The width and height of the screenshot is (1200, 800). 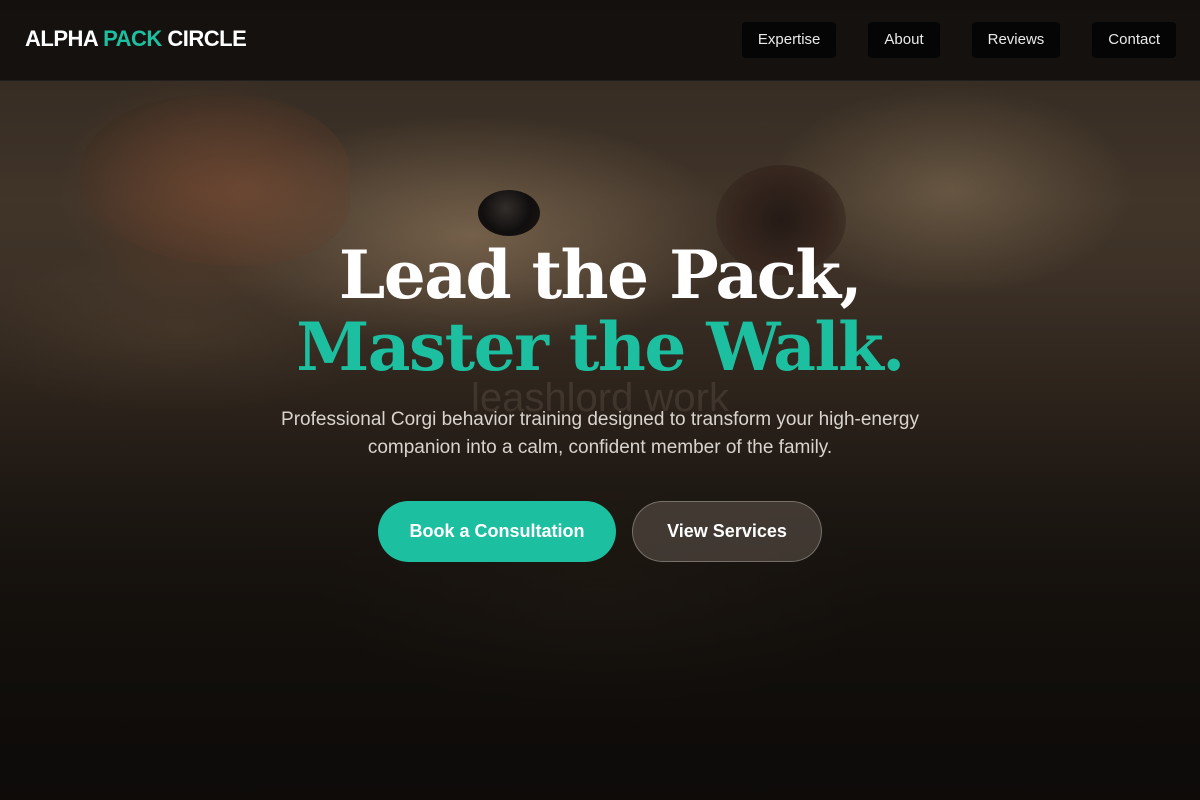 What do you see at coordinates (727, 531) in the screenshot?
I see `view-services-button: View Services` at bounding box center [727, 531].